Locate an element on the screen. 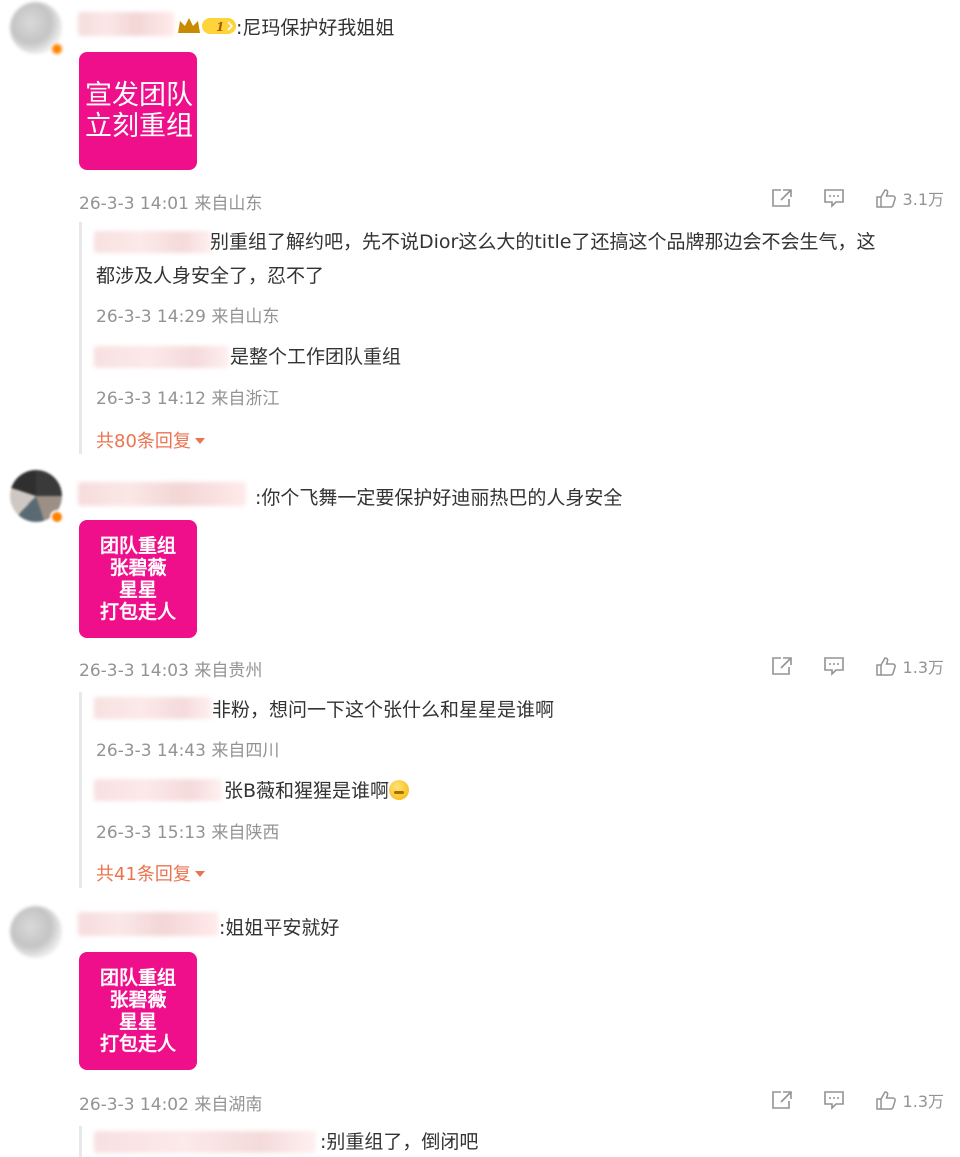  reply-time: 26-3-3 14:12 is located at coordinates (151, 399).